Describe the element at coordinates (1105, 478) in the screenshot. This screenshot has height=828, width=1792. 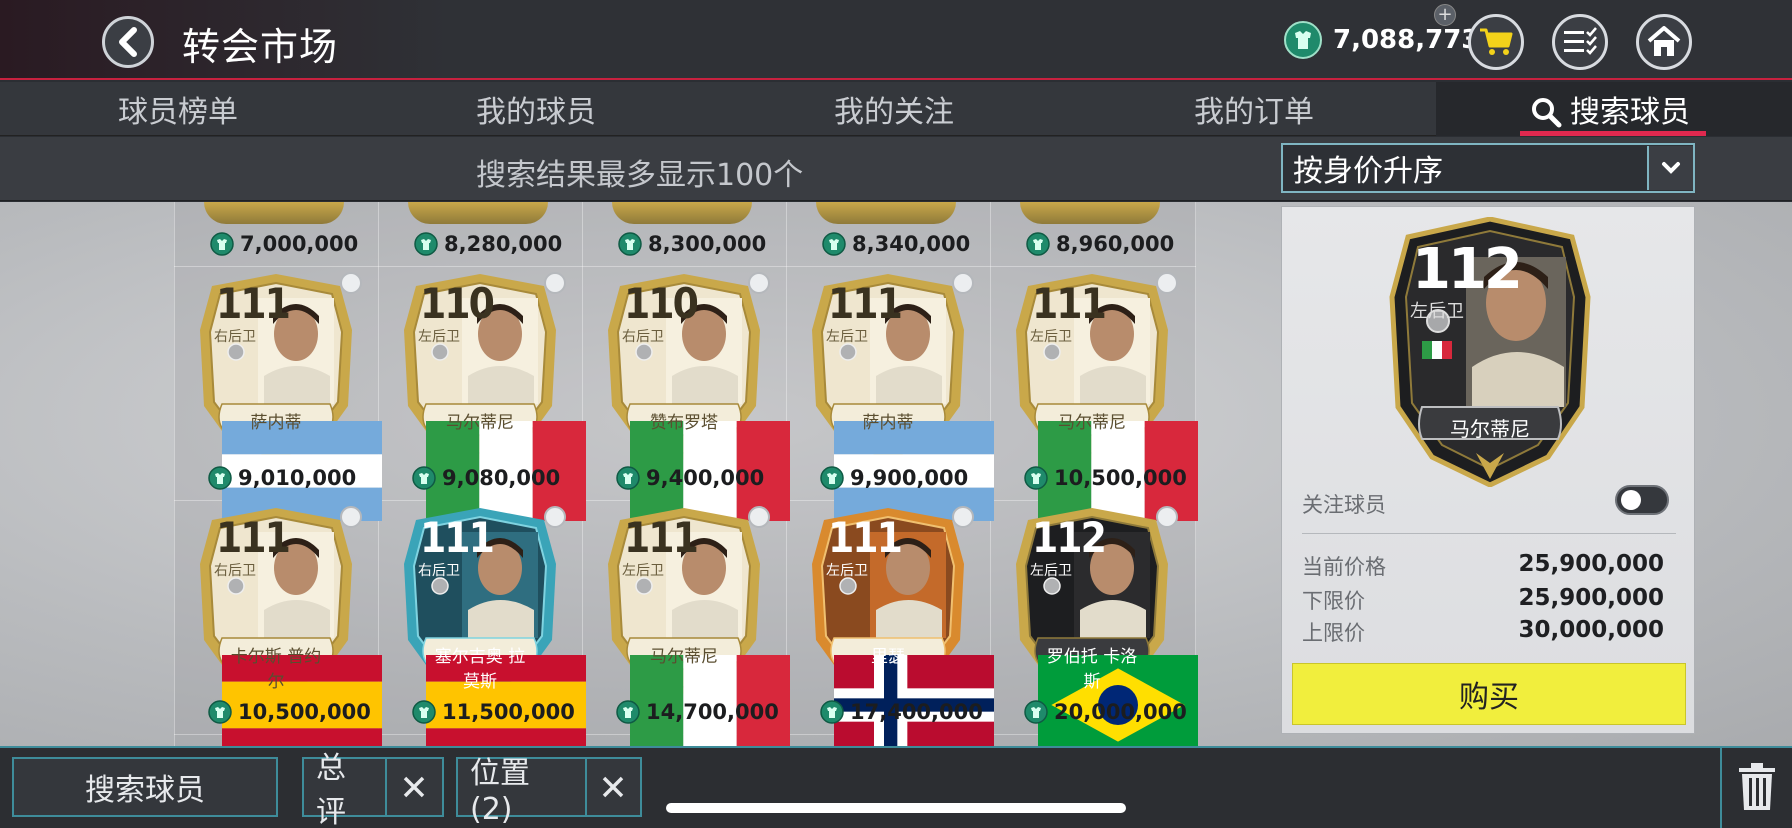
I see `card-price: 10,500,000` at that location.